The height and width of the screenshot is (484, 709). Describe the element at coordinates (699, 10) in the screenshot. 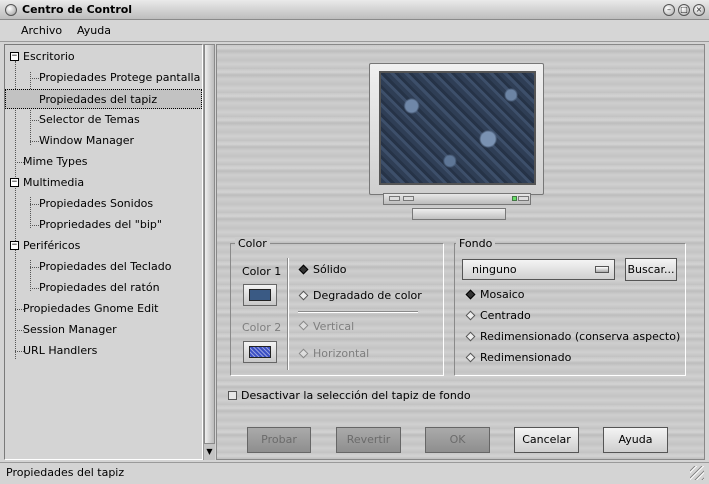

I see `close-icon: ×` at that location.